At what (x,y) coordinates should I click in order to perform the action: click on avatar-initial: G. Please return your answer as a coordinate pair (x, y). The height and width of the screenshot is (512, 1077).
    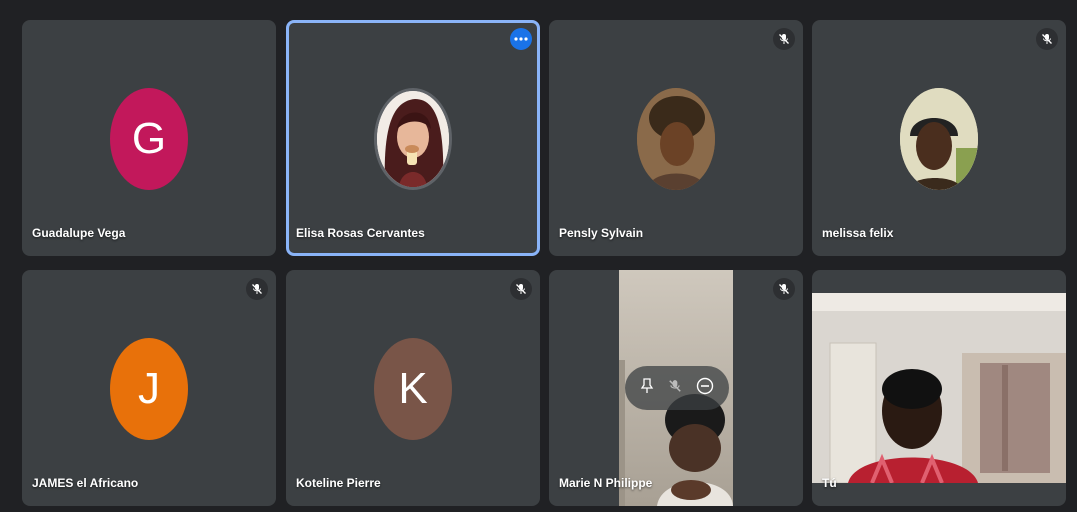
    Looking at the image, I should click on (149, 138).